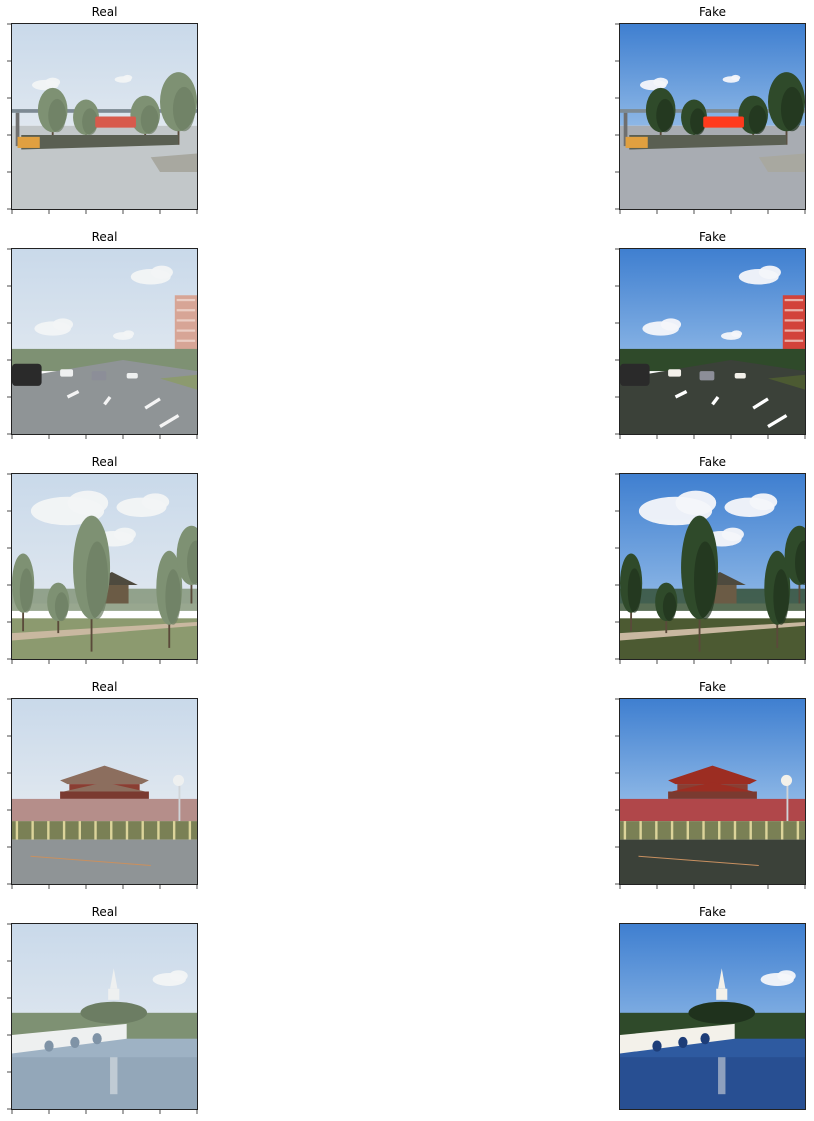 The height and width of the screenshot is (1121, 814). I want to click on image-frame, so click(712, 1016).